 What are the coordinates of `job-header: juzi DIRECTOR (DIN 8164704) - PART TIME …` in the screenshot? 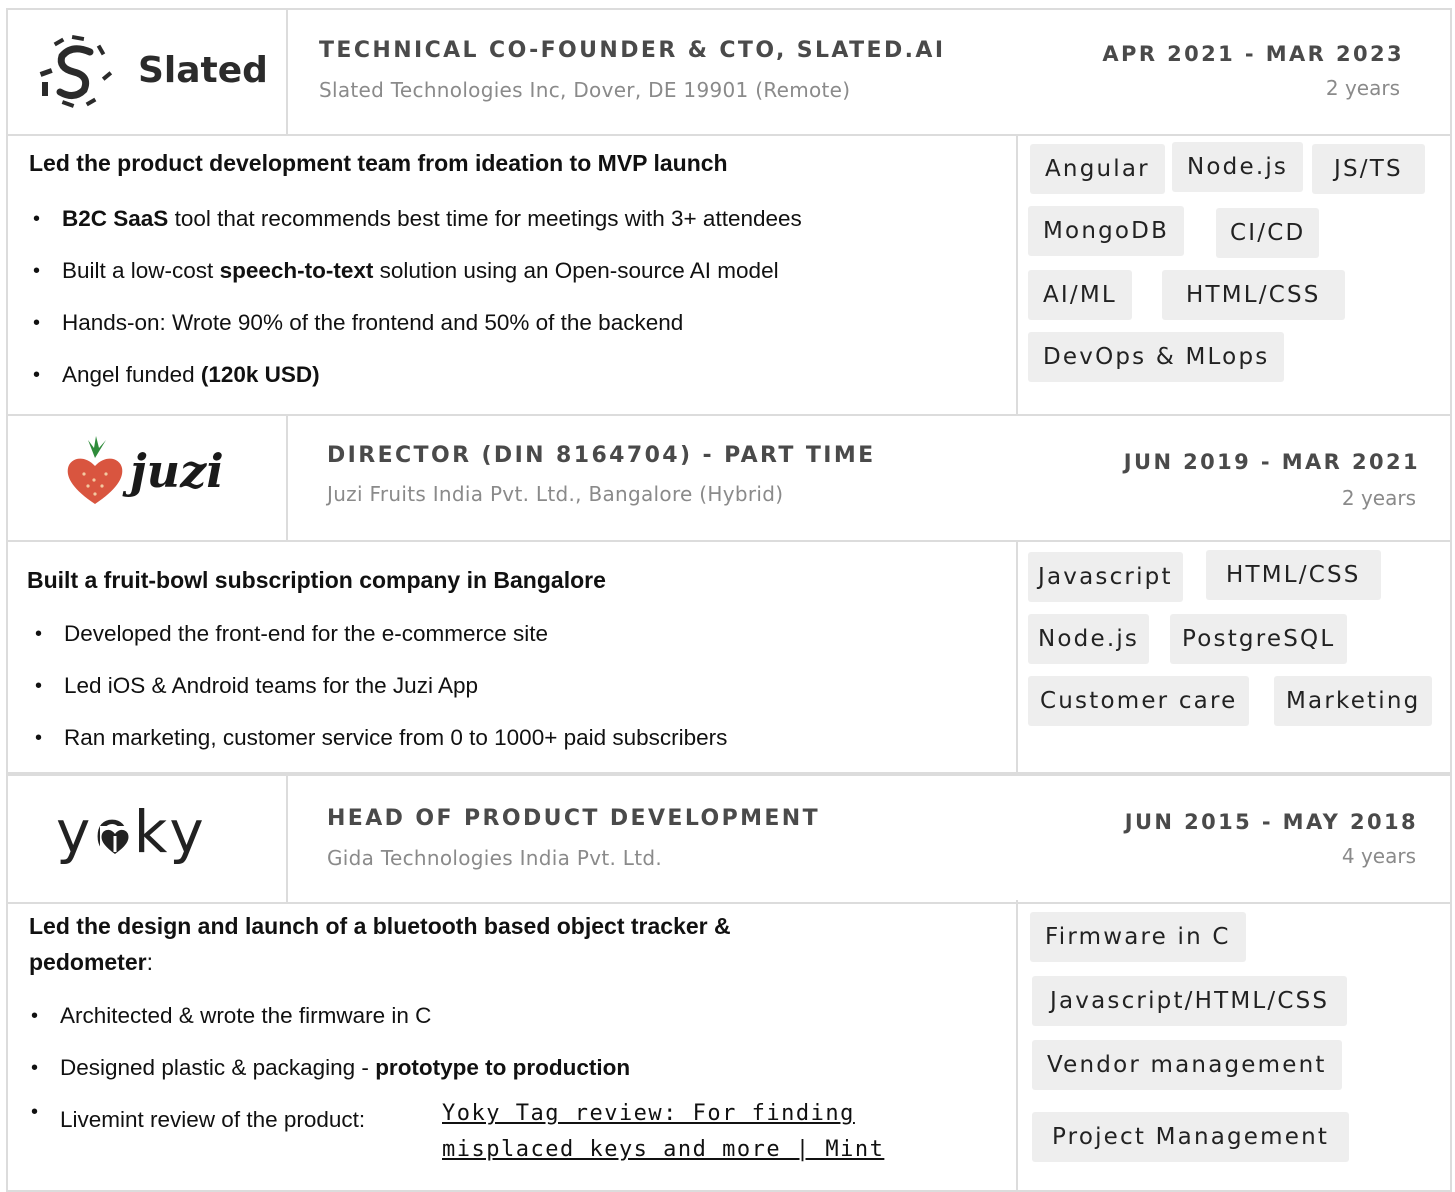 It's located at (729, 479).